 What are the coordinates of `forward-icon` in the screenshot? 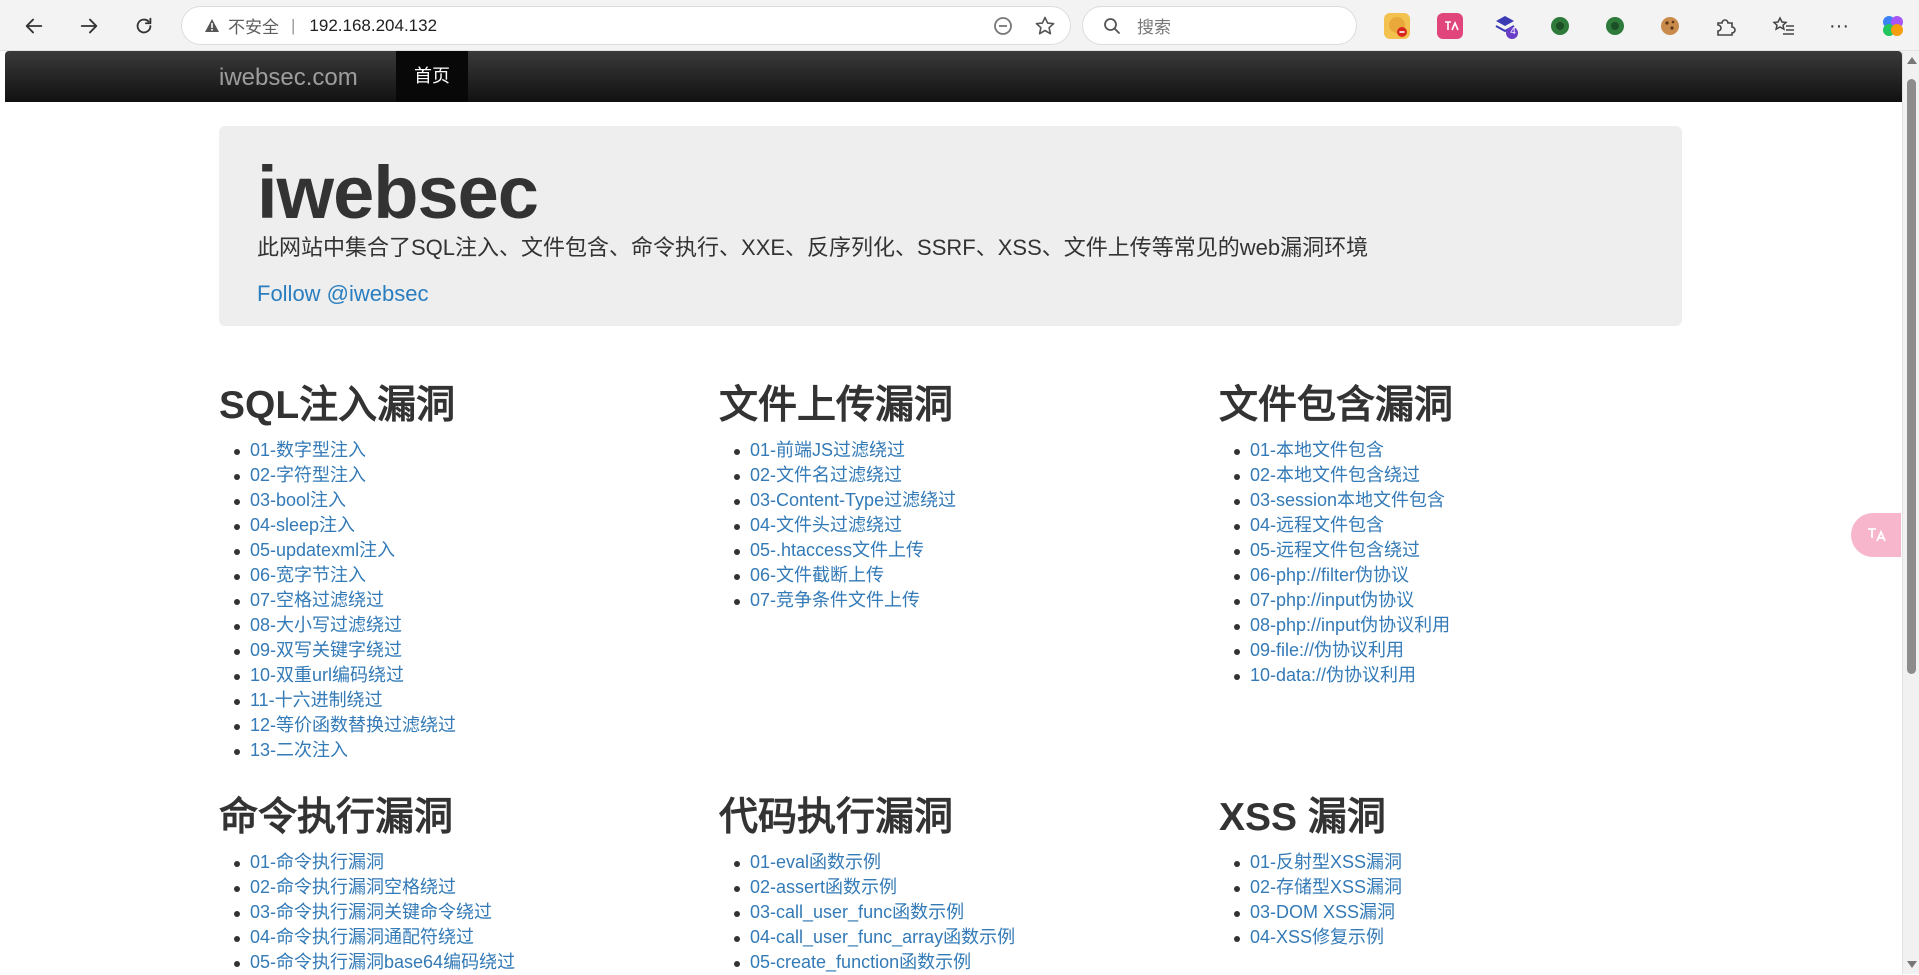 It's located at (89, 26).